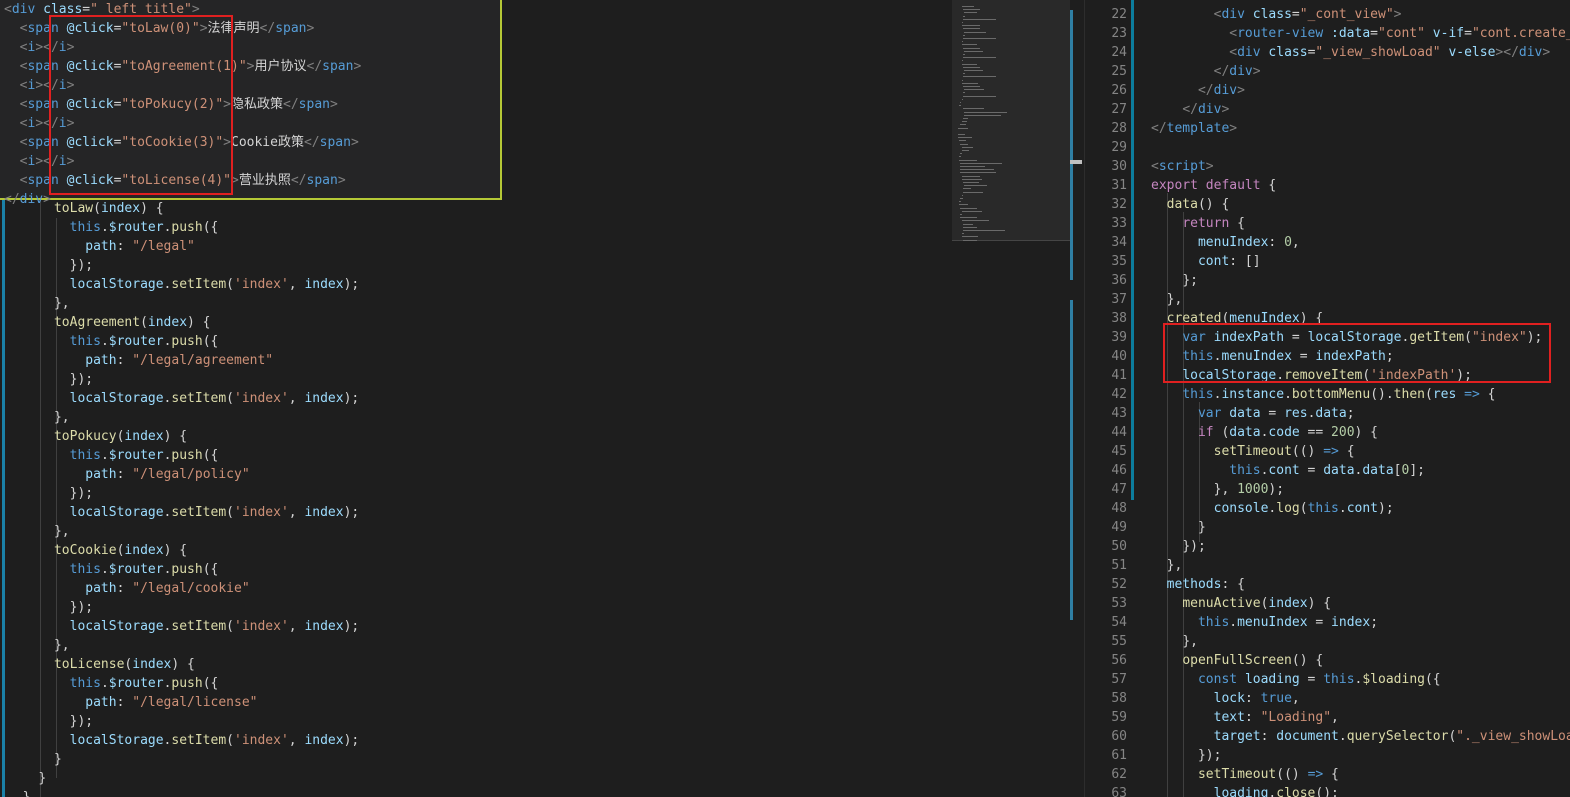 Image resolution: width=1570 pixels, height=797 pixels. I want to click on right-code-line: menuActive(index) {, so click(1241, 603).